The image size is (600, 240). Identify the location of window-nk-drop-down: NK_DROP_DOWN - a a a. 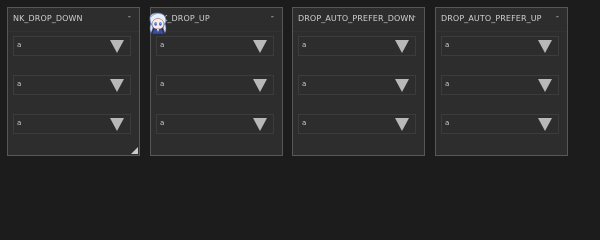
(73, 81).